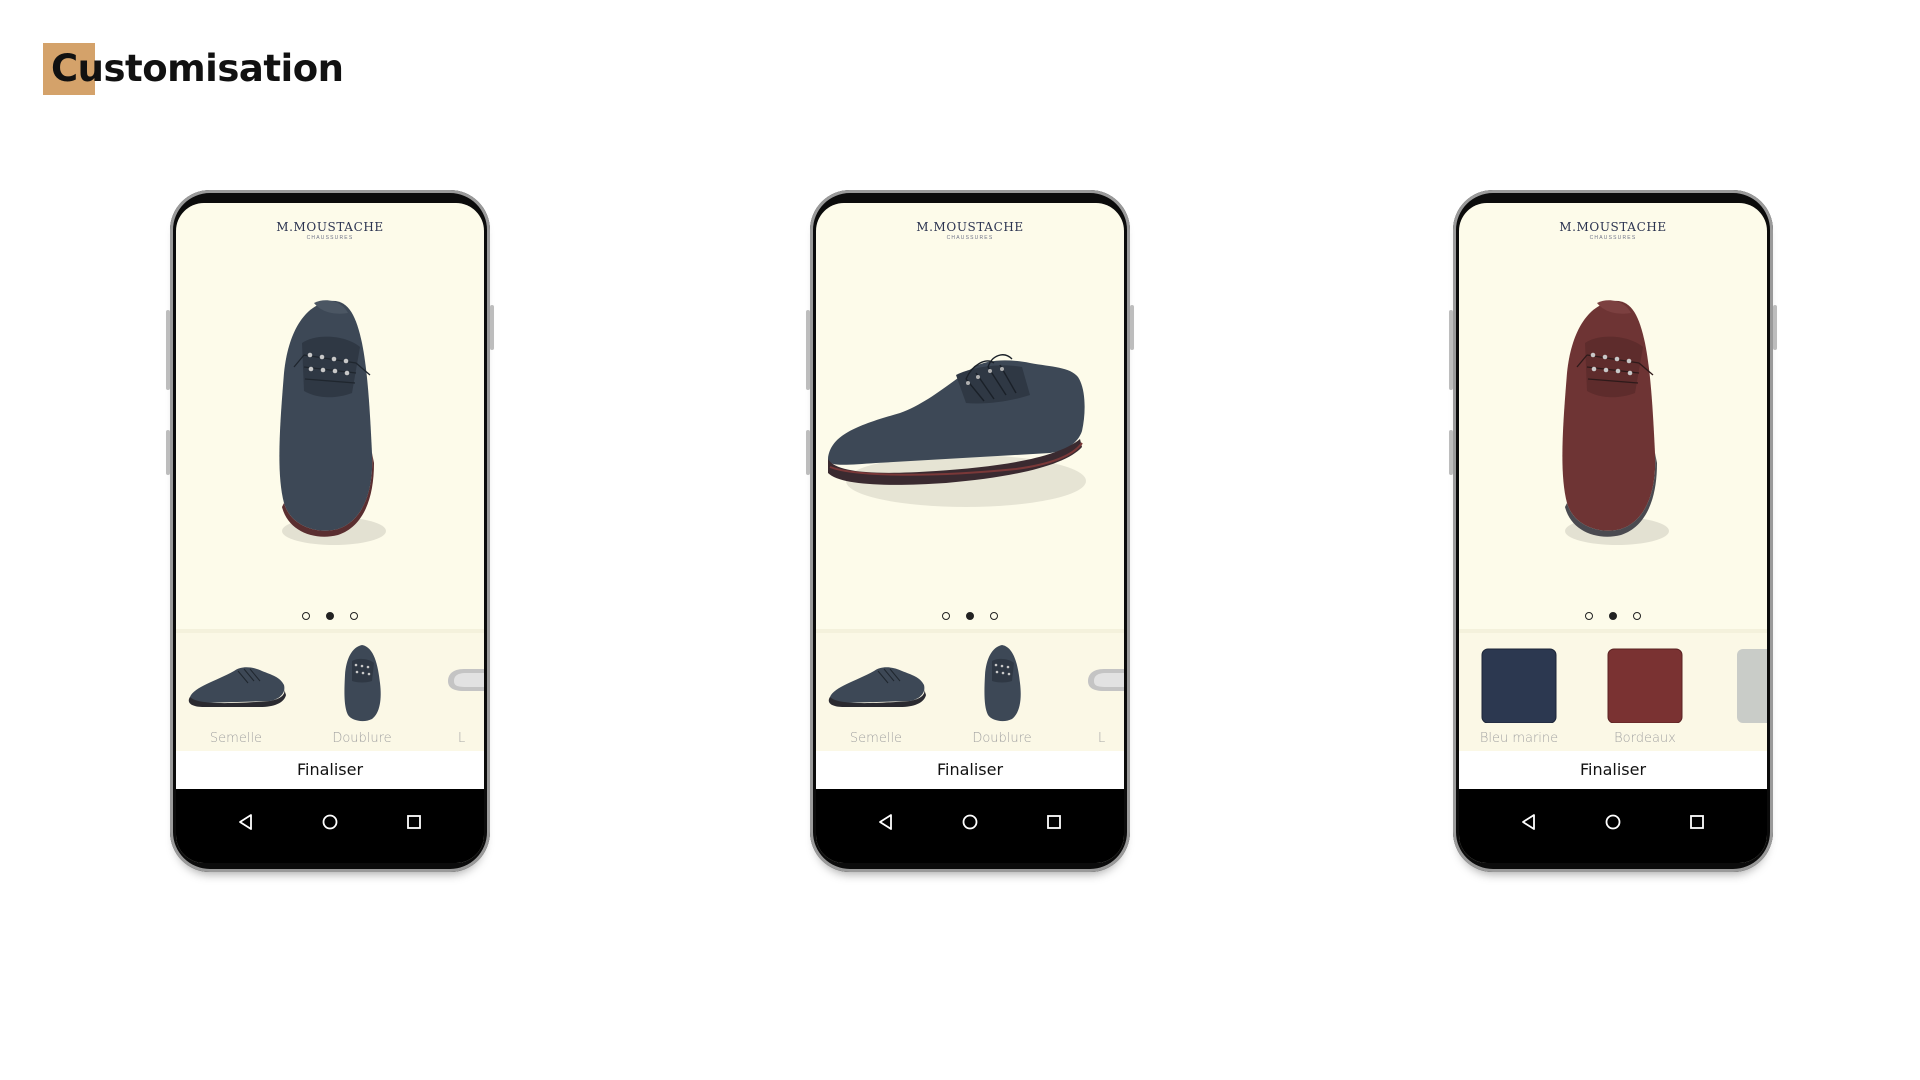 This screenshot has width=1920, height=1080. I want to click on leather-swatch-grey, so click(1752, 686).